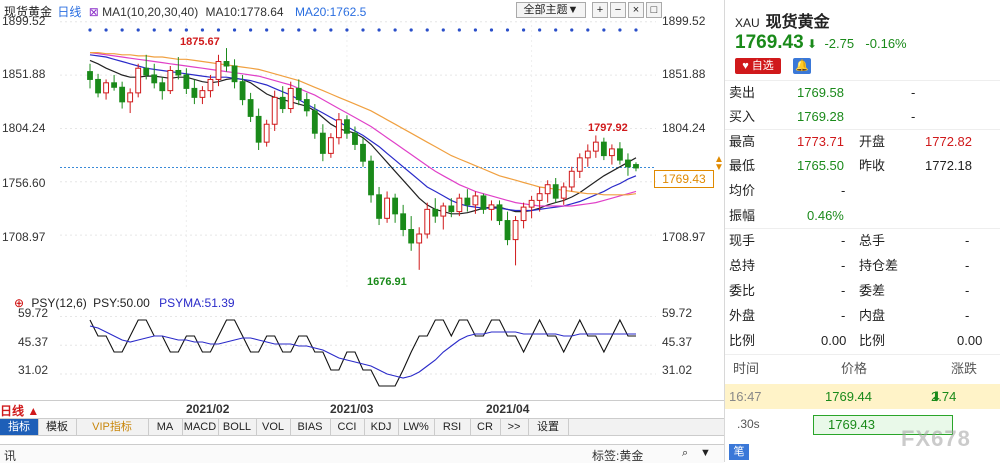 The width and height of the screenshot is (1000, 464). I want to click on price-change-pct: -0.16%, so click(886, 43).